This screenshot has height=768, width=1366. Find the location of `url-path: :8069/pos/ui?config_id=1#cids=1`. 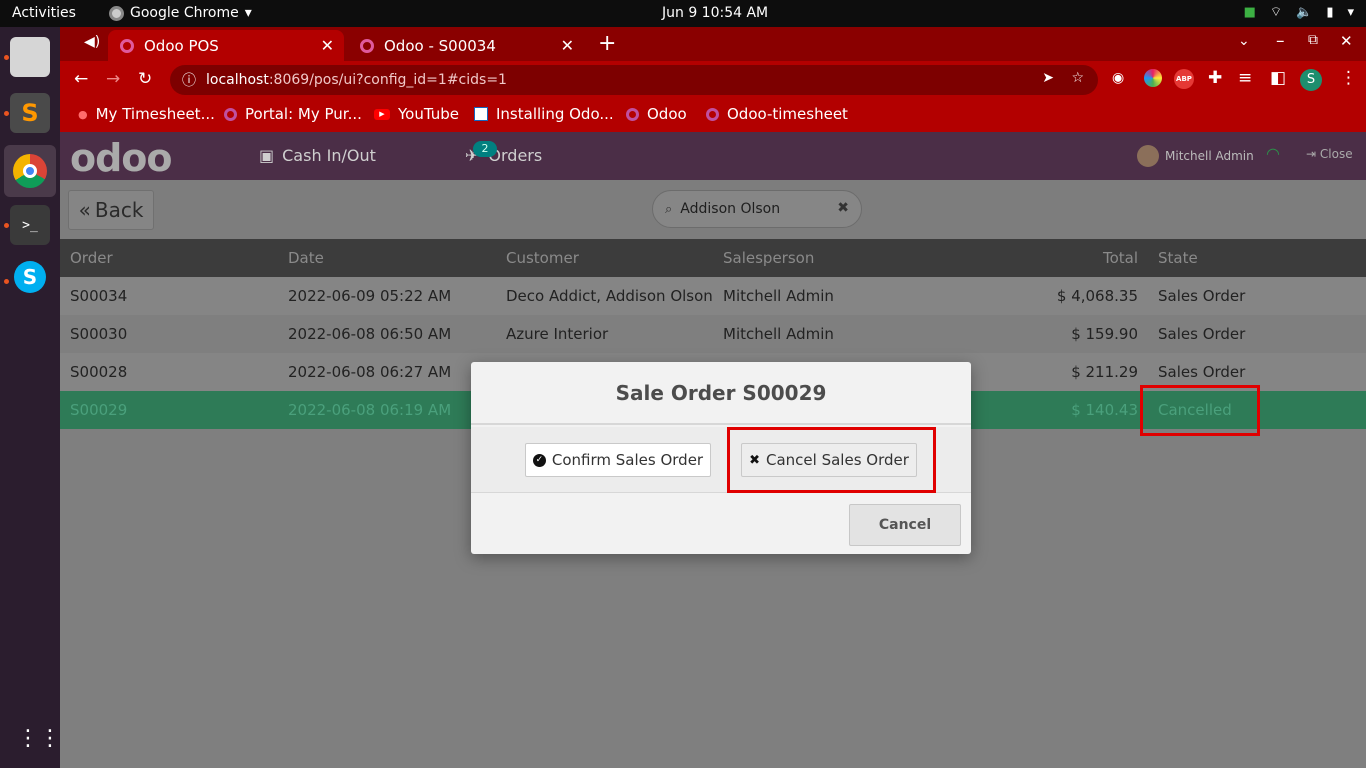

url-path: :8069/pos/ui?config_id=1#cids=1 is located at coordinates (387, 80).